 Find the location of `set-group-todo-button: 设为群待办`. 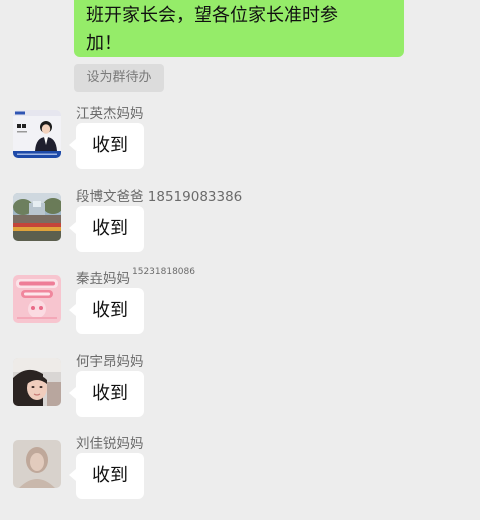

set-group-todo-button: 设为群待办 is located at coordinates (119, 78).